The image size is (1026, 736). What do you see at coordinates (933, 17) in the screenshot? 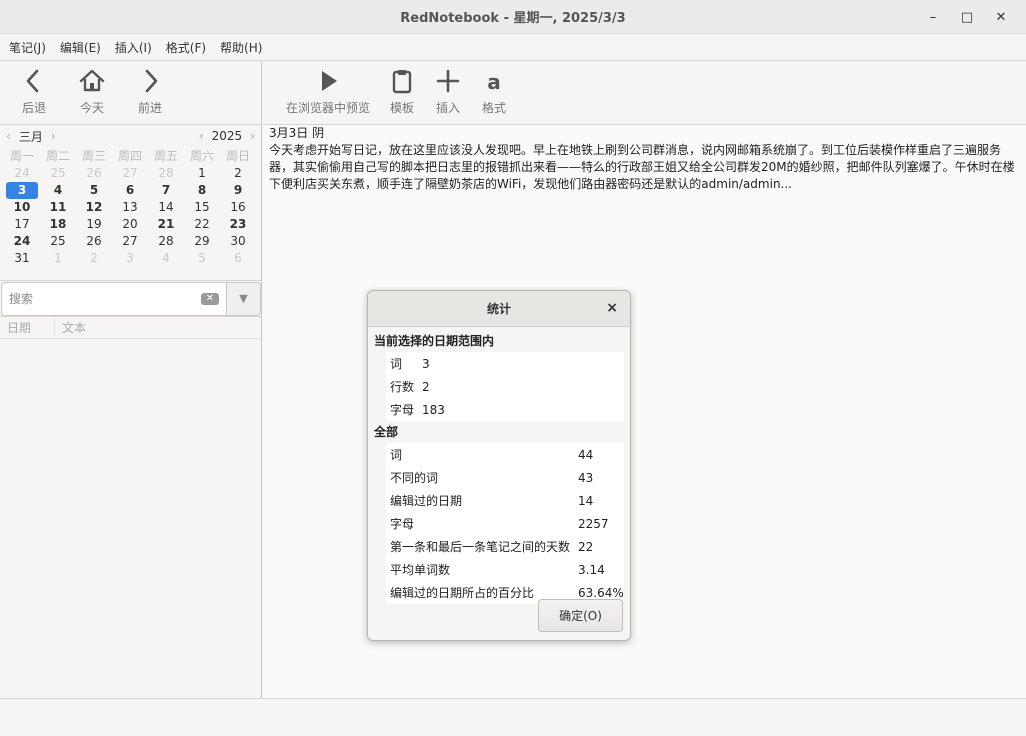
I see `minimize-button: –` at bounding box center [933, 17].